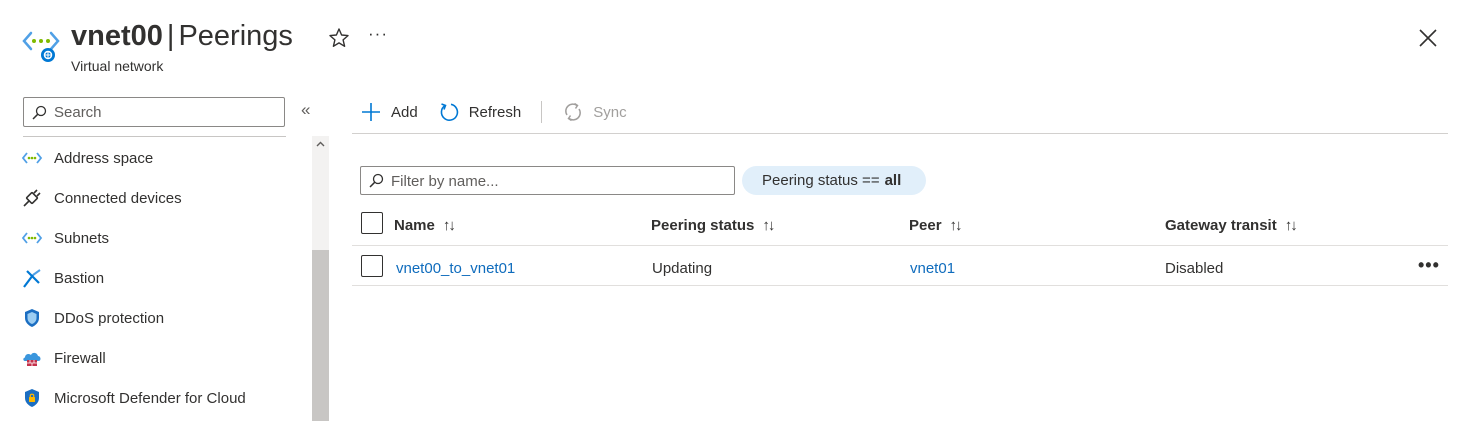  What do you see at coordinates (80, 358) in the screenshot?
I see `sidebar-item-label: Firewall` at bounding box center [80, 358].